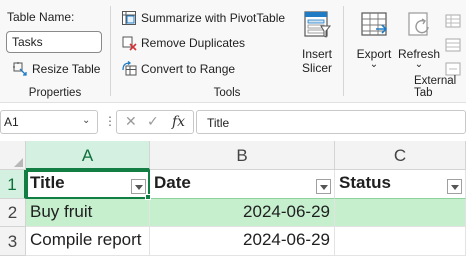  I want to click on convert-to-range-label: Convert to Range, so click(188, 69).